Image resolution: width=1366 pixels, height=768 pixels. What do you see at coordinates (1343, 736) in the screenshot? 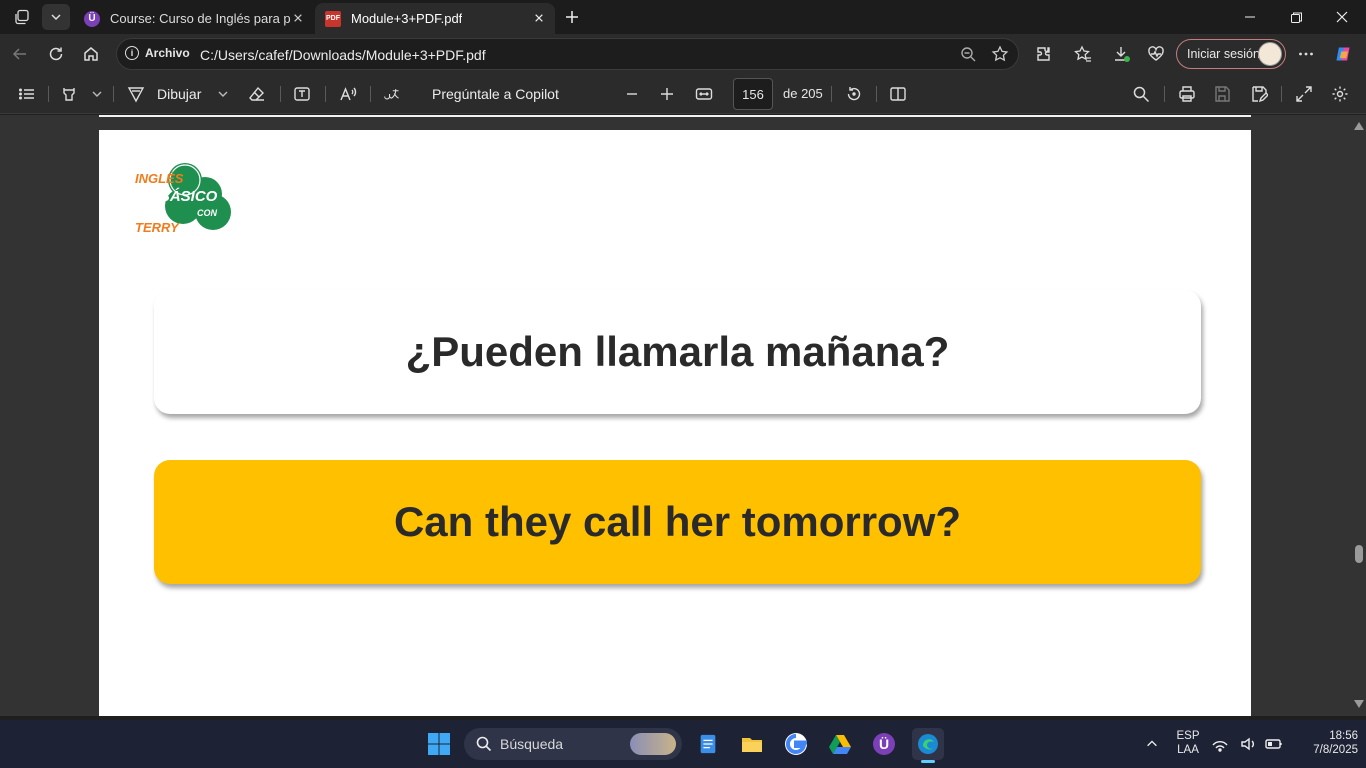
I see `clock-time: 18:56` at bounding box center [1343, 736].